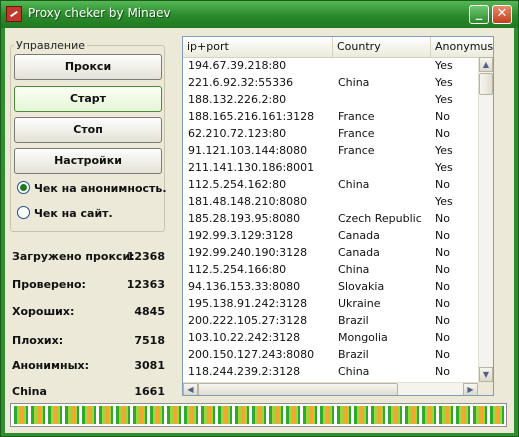 This screenshot has width=519, height=437. What do you see at coordinates (258, 47) in the screenshot?
I see `column-header-ipport: ip+port` at bounding box center [258, 47].